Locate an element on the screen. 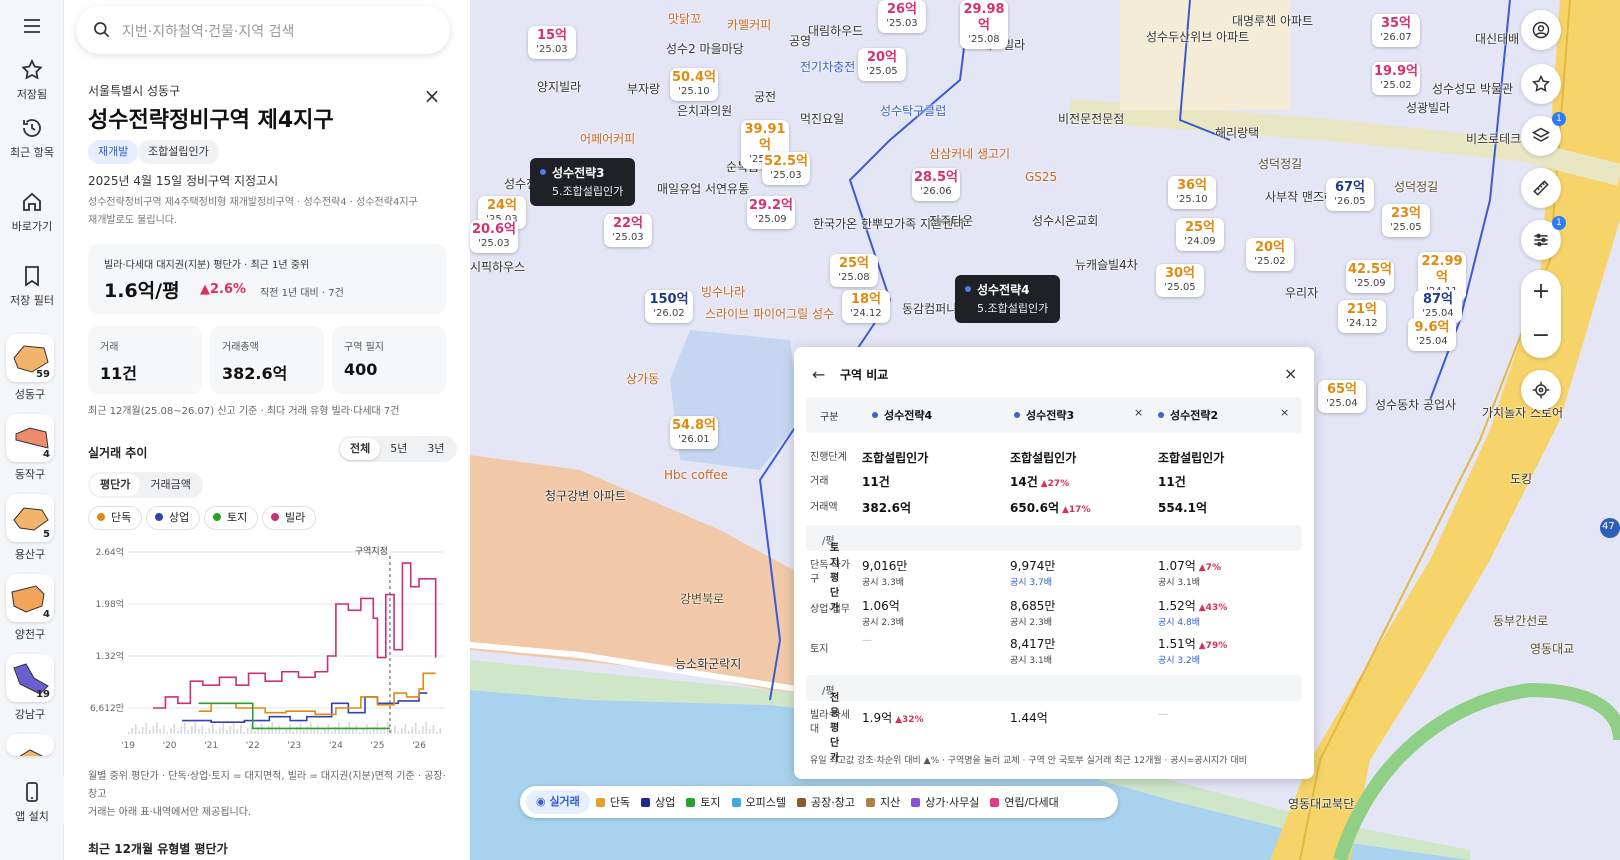 Image resolution: width=1620 pixels, height=860 pixels. map-place-label: 성수2 마을마당 is located at coordinates (705, 48).